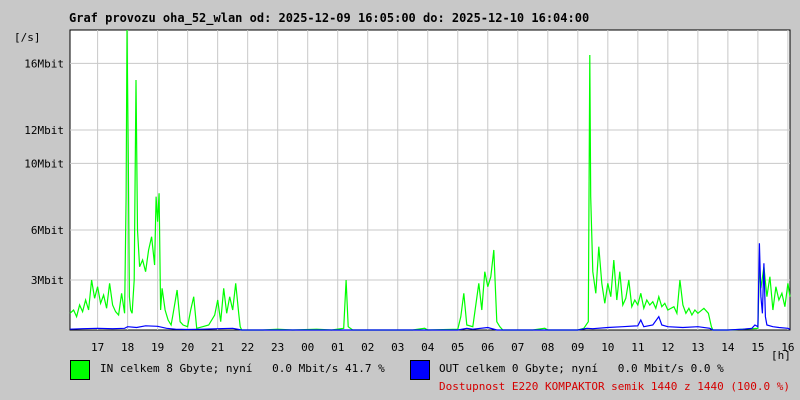 The width and height of the screenshot is (800, 400). What do you see at coordinates (44, 63) in the screenshot?
I see `y-tick-label: 16Mbit` at bounding box center [44, 63].